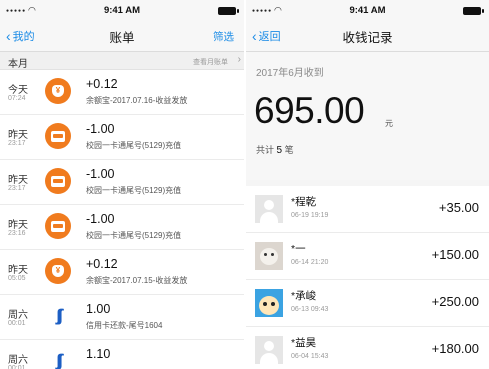 The width and height of the screenshot is (489, 369). I want to click on payer-name: *益昊, so click(304, 343).